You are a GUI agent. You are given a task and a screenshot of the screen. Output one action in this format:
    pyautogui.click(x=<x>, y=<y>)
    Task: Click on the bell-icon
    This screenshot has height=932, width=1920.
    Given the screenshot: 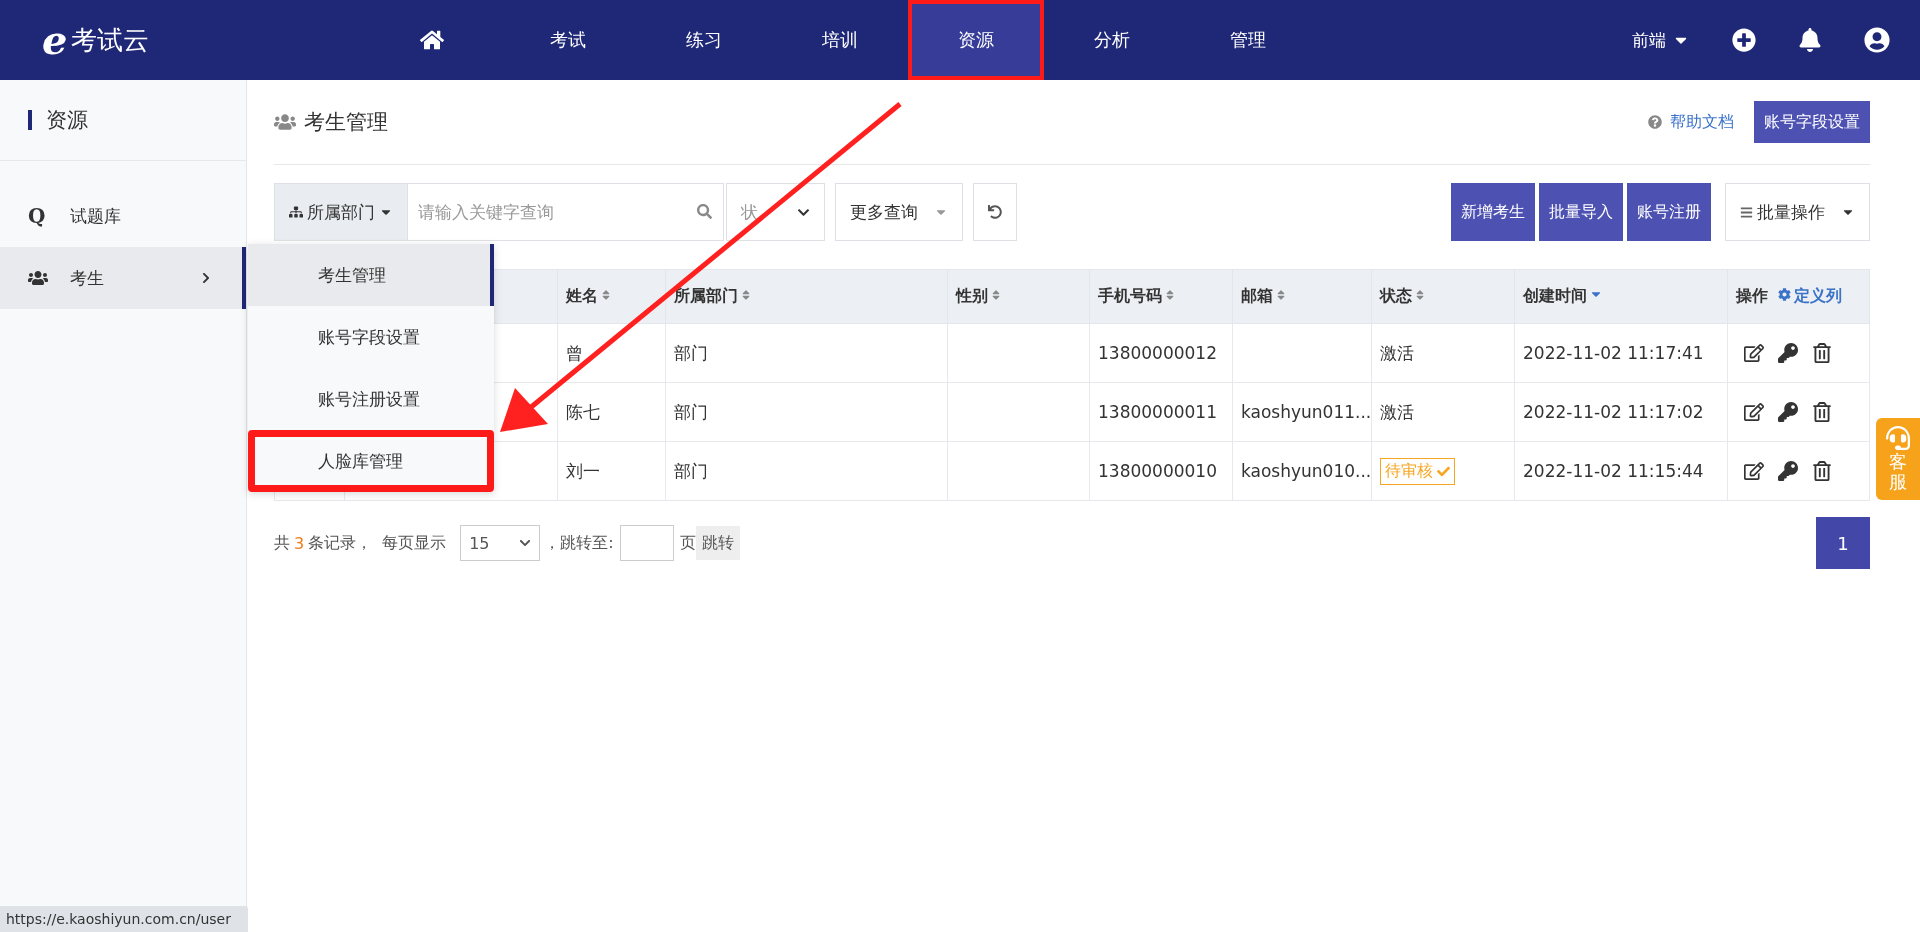 What is the action you would take?
    pyautogui.click(x=1810, y=40)
    